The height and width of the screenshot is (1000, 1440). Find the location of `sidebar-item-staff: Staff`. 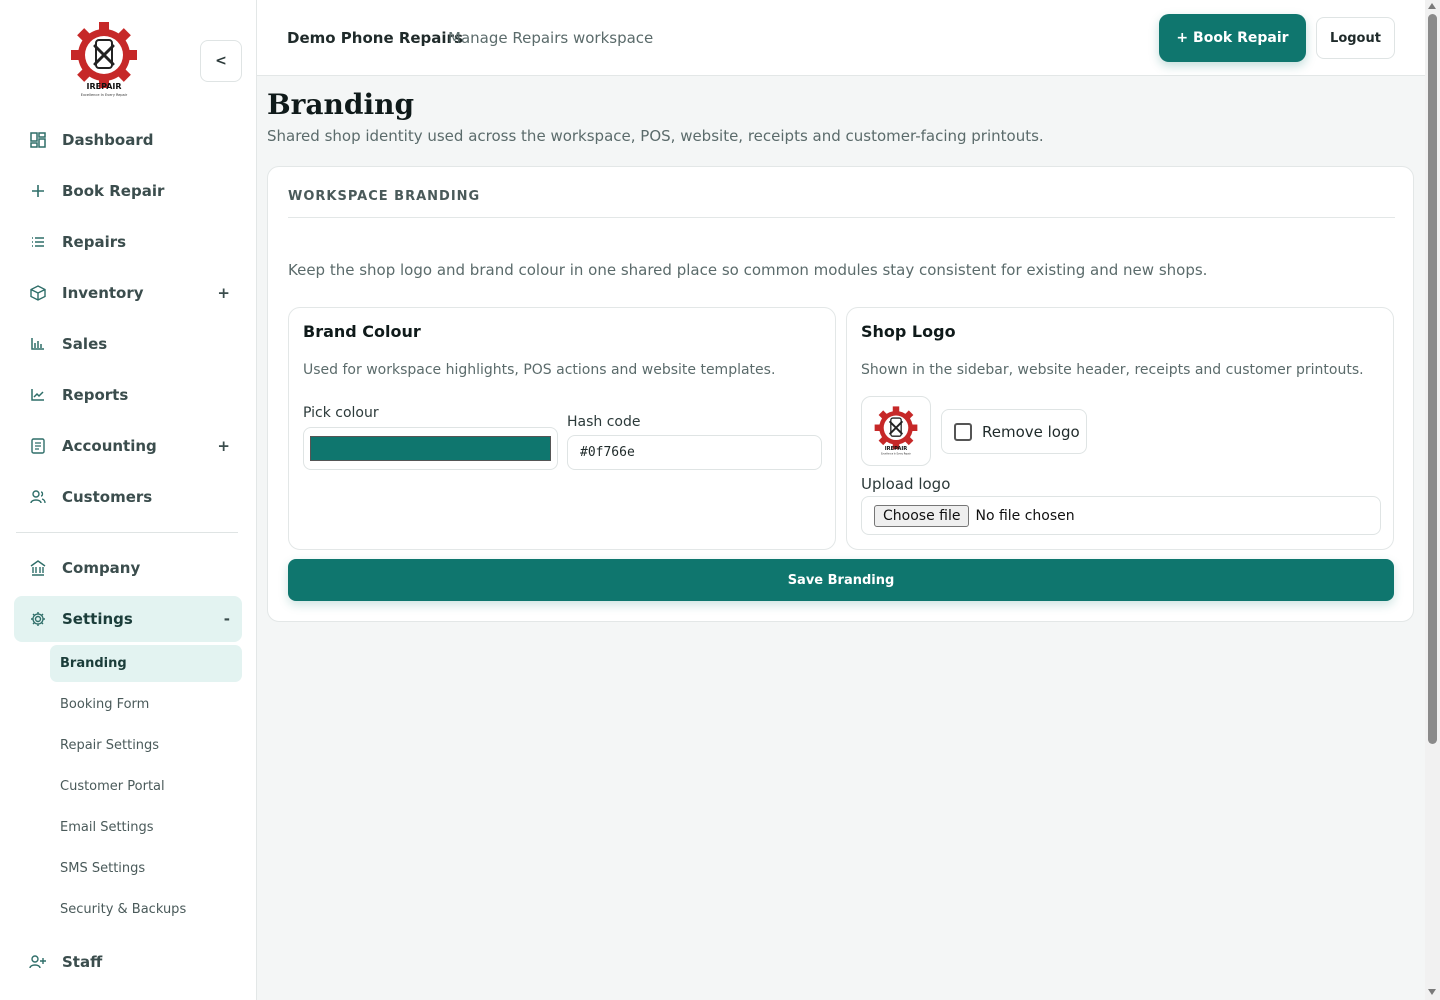

sidebar-item-staff: Staff is located at coordinates (128, 962).